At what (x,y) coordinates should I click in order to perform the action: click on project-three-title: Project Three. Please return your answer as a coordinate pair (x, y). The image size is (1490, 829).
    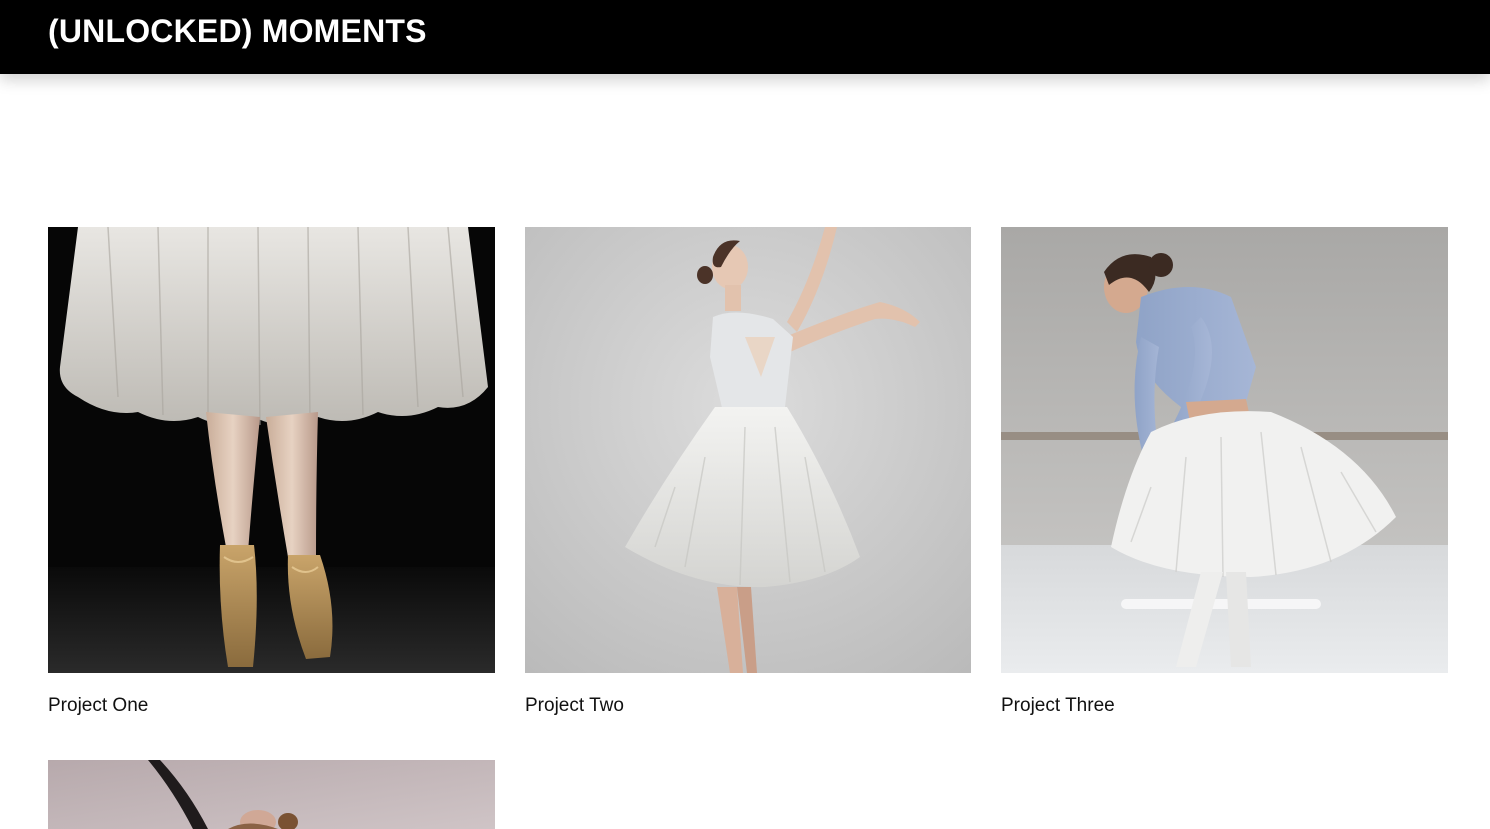
    Looking at the image, I should click on (1224, 706).